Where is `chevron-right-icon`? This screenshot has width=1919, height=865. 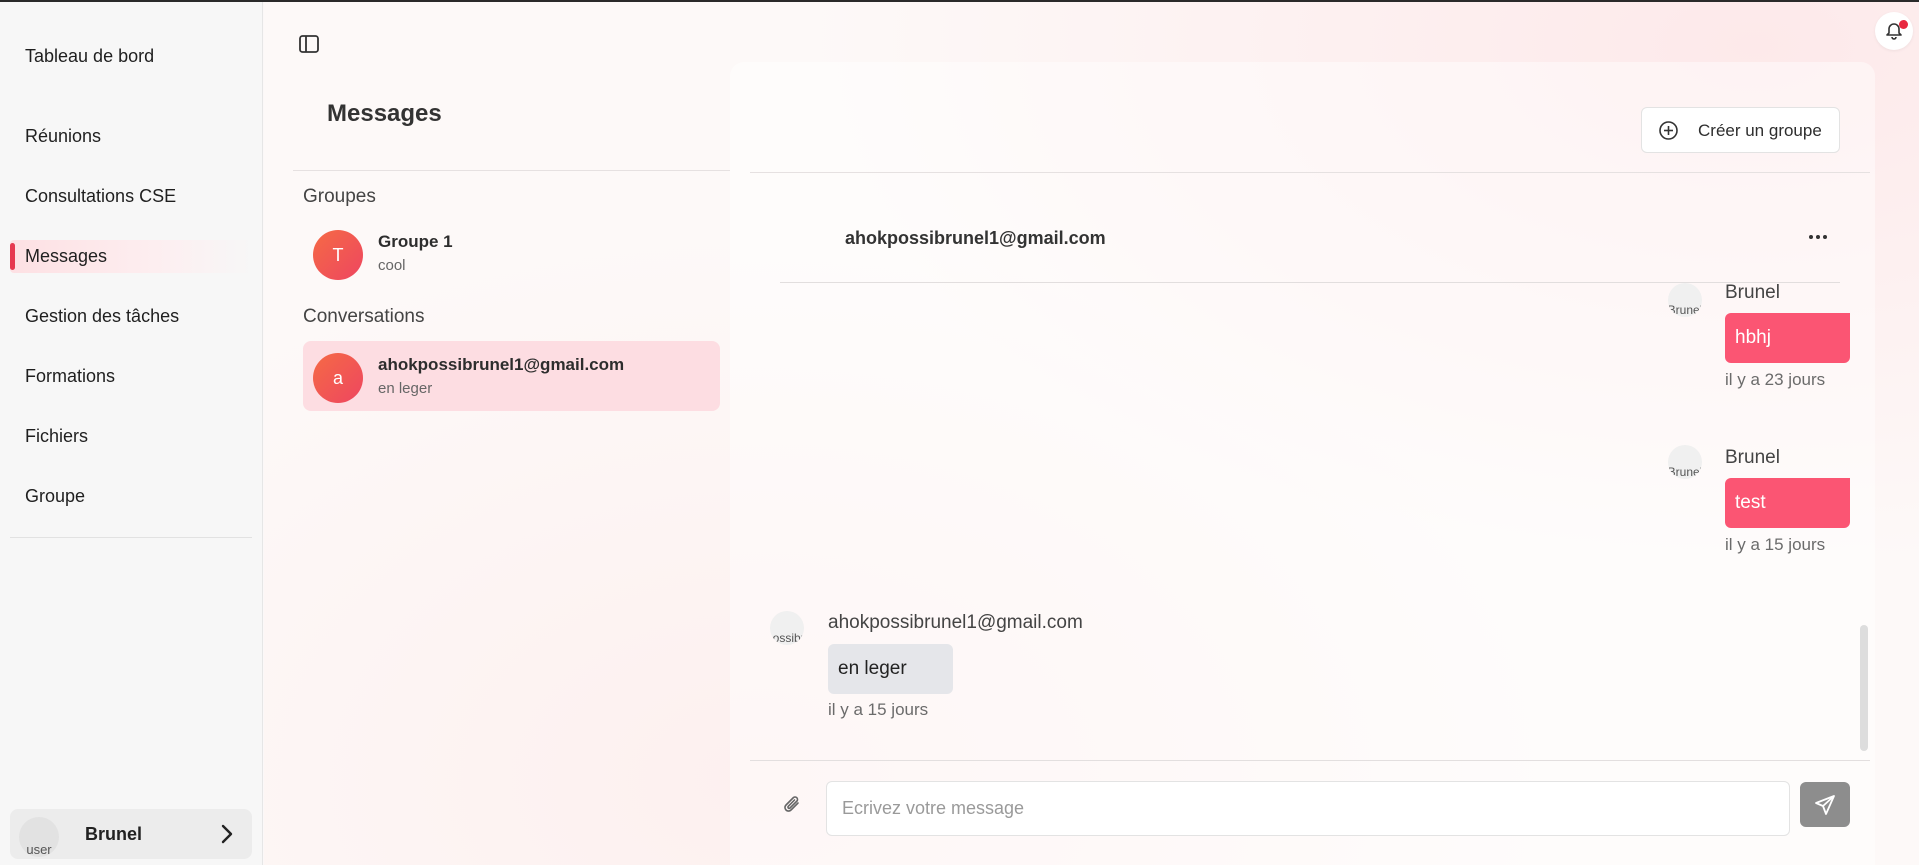
chevron-right-icon is located at coordinates (227, 834).